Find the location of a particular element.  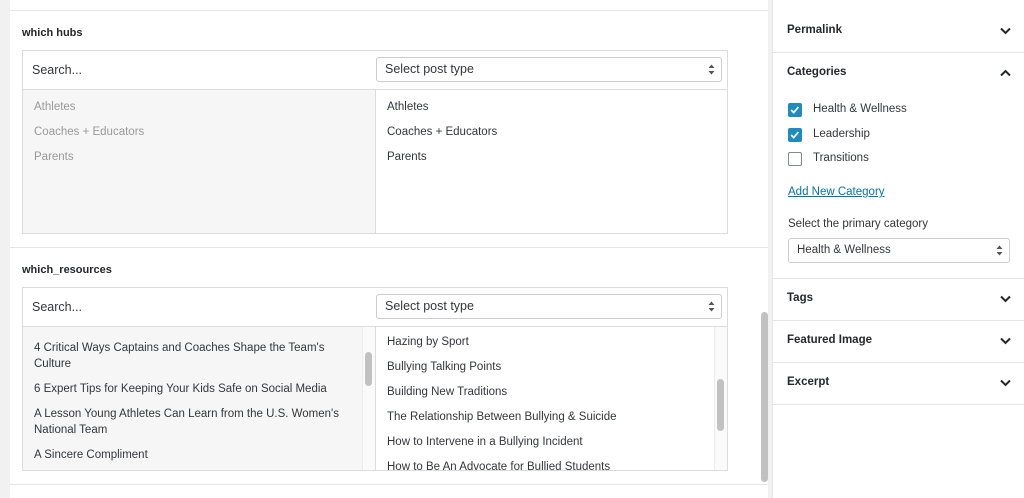

available-item: Coaches + Educators is located at coordinates (191, 132).